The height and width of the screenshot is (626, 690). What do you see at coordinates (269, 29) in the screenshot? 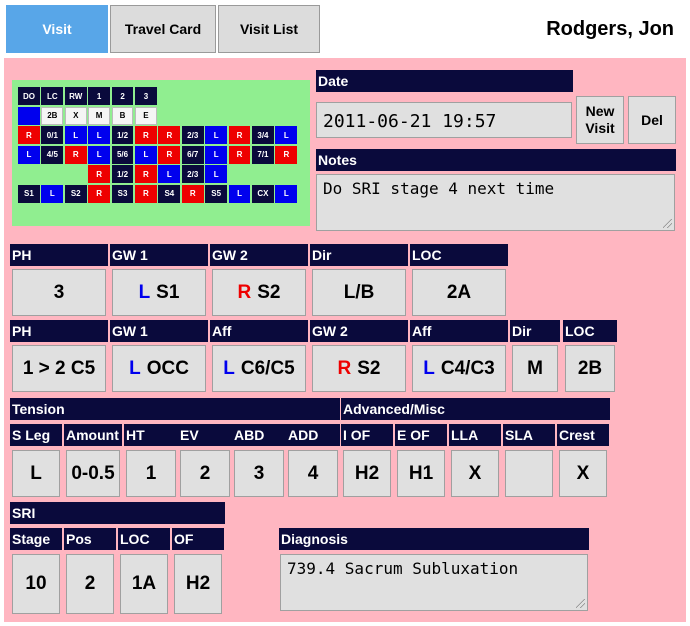
I see `tab-visit-list: Visit List` at bounding box center [269, 29].